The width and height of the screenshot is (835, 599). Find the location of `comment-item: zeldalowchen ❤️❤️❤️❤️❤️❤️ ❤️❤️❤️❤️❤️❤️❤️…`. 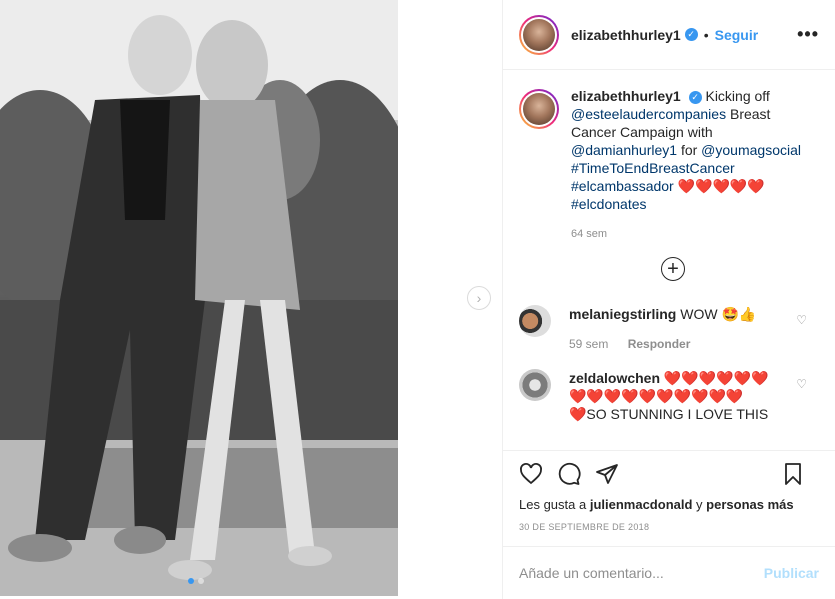

comment-item: zeldalowchen ❤️❤️❤️❤️❤️❤️ ❤️❤️❤️❤️❤️❤️❤️… is located at coordinates (669, 396).